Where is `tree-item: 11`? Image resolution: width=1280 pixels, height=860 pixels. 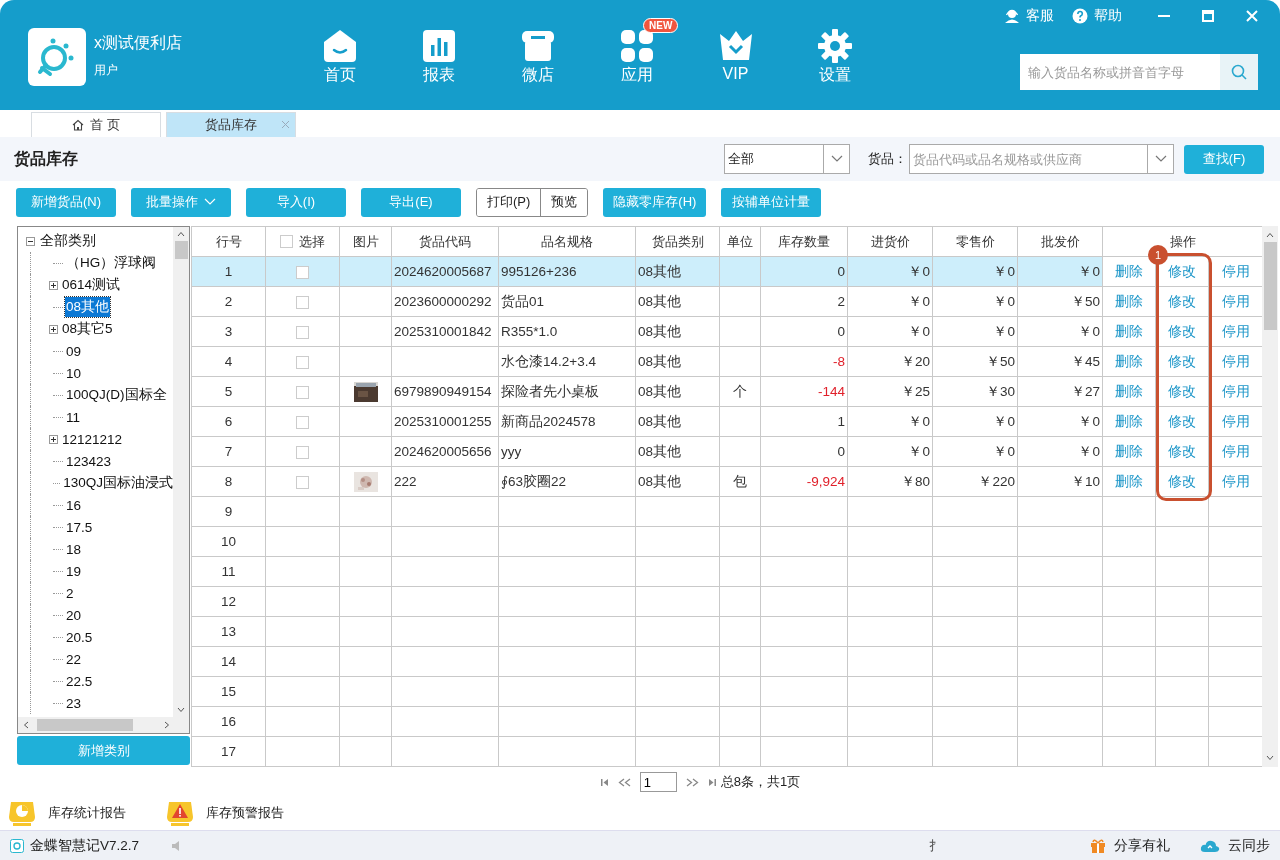 tree-item: 11 is located at coordinates (73, 417).